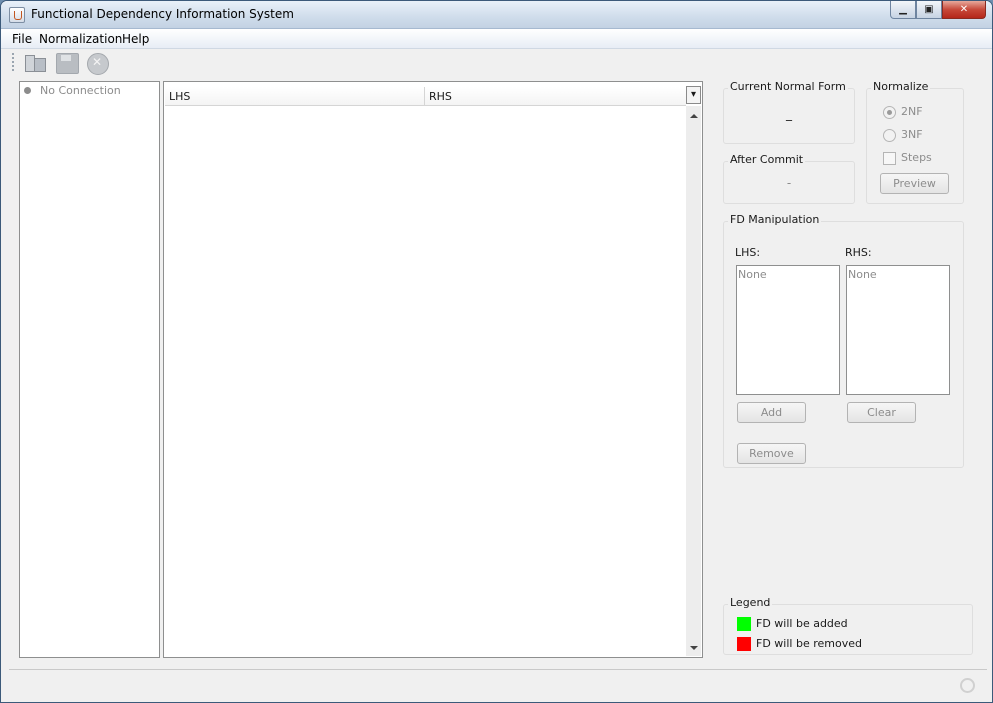  I want to click on legend-label-removed: FD will be removed, so click(809, 643).